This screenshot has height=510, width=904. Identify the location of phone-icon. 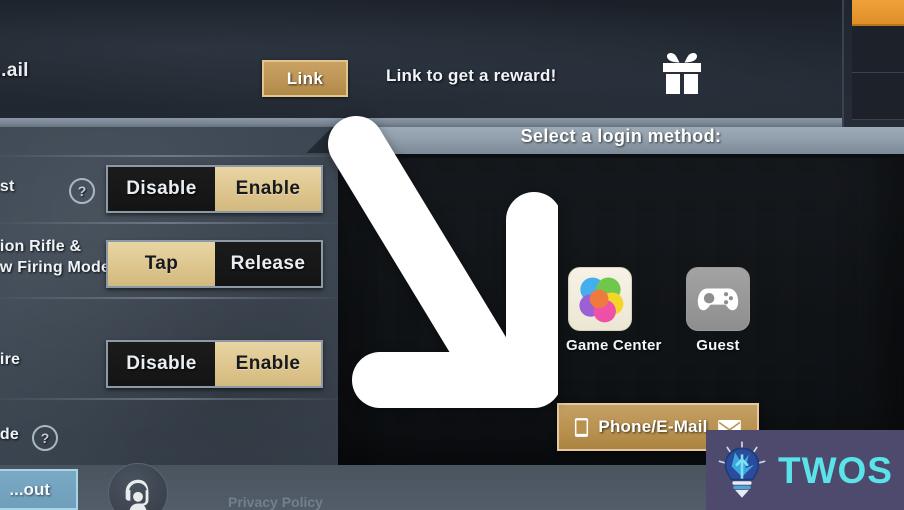
(582, 427).